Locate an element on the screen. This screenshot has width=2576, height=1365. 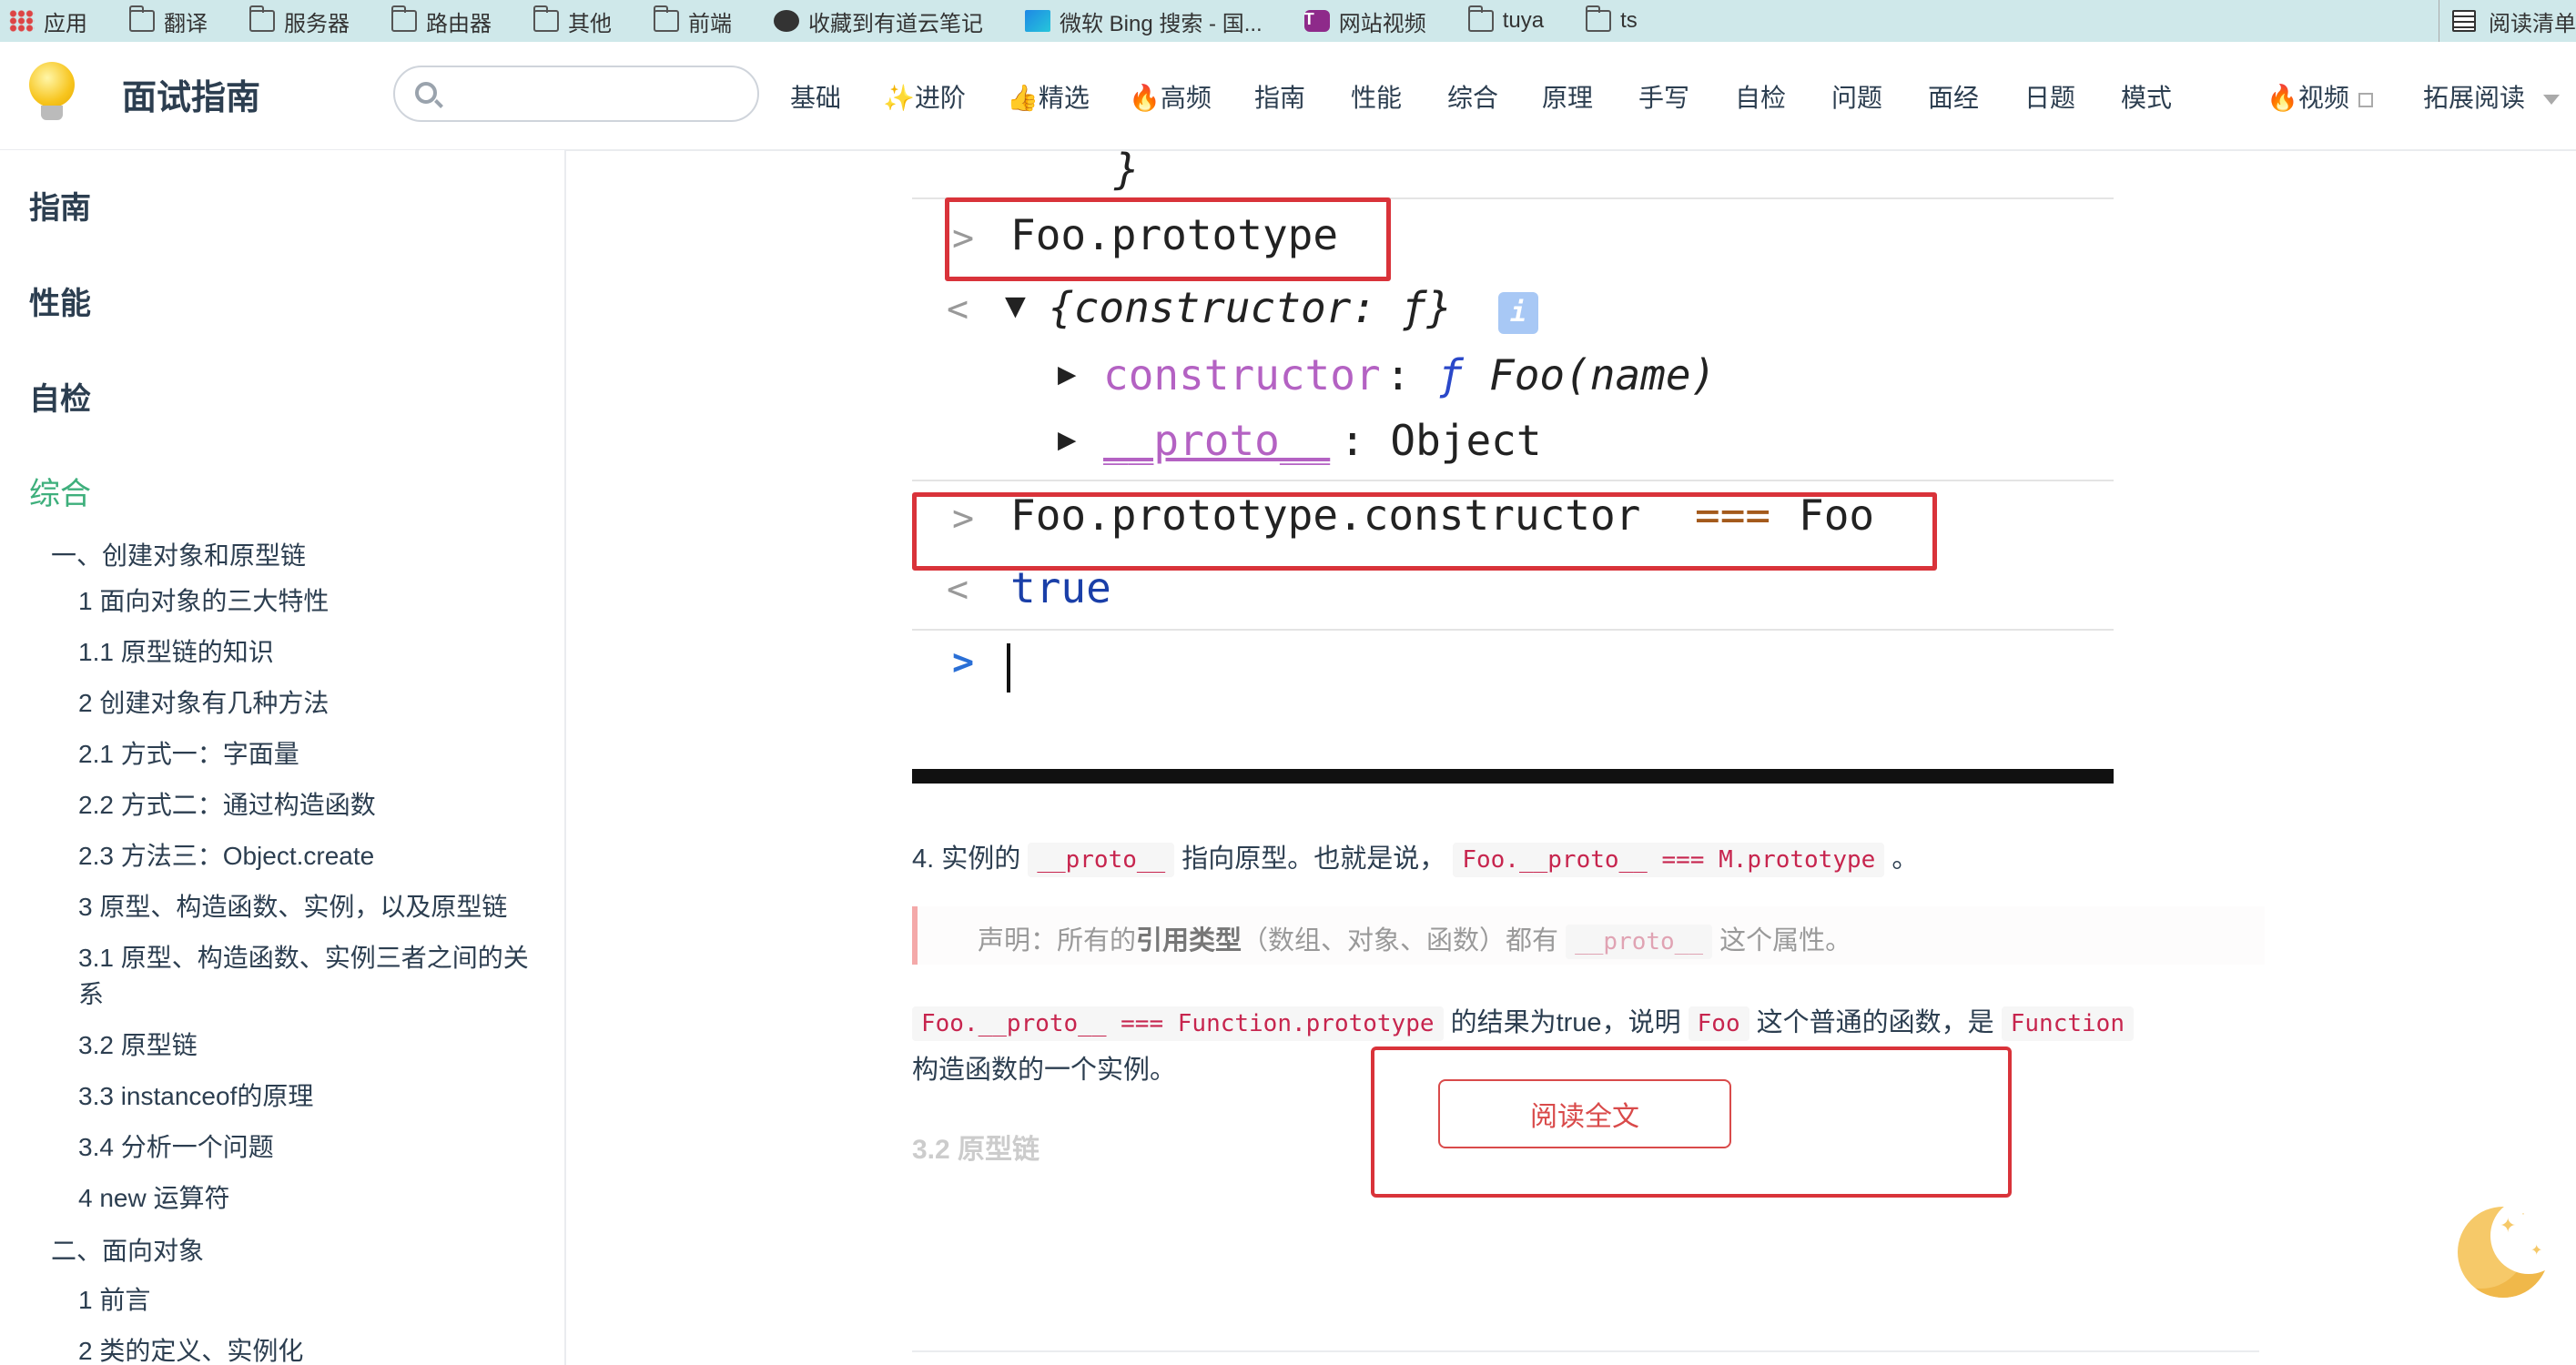
bookmark-other: 其他 is located at coordinates (572, 21).